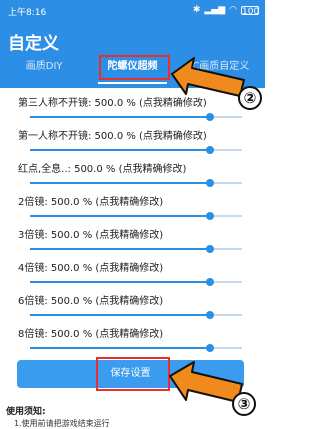  I want to click on bluetooth-icon: ✱, so click(196, 10).